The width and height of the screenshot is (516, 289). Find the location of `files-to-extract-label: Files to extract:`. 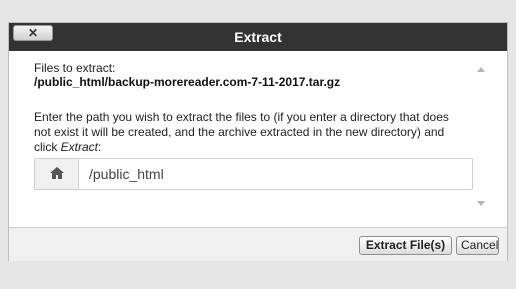

files-to-extract-label: Files to extract: is located at coordinates (75, 68).